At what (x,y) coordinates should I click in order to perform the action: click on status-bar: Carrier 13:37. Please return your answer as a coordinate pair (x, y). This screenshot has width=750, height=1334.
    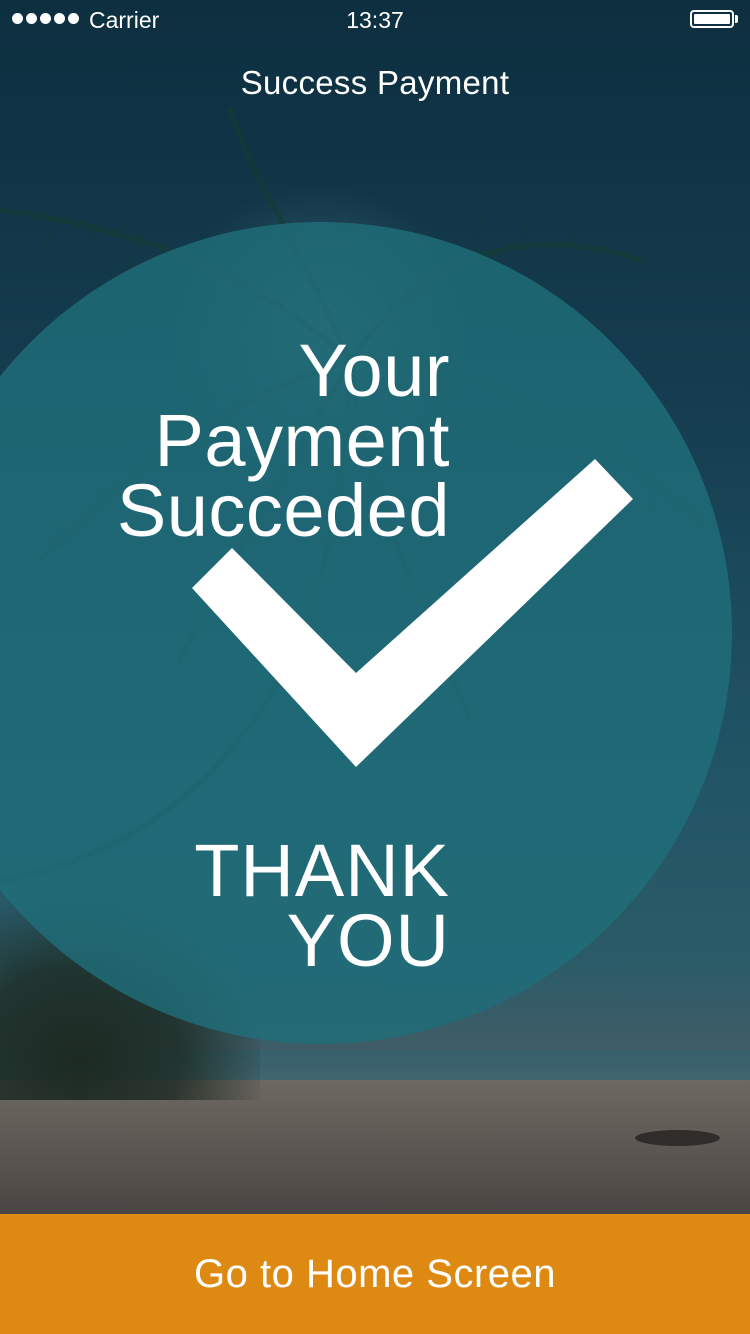
    Looking at the image, I should click on (375, 20).